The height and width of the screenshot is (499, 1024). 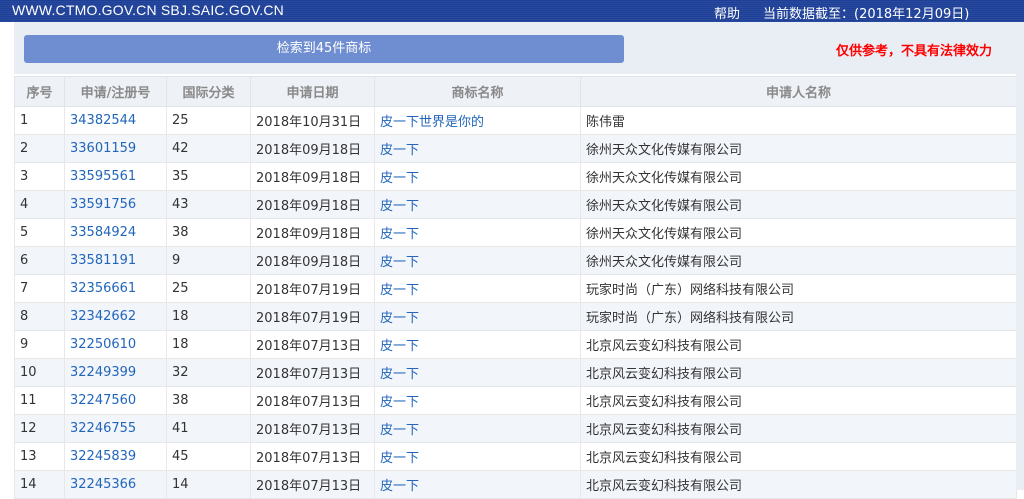 I want to click on row-number: 9, so click(x=39, y=344).